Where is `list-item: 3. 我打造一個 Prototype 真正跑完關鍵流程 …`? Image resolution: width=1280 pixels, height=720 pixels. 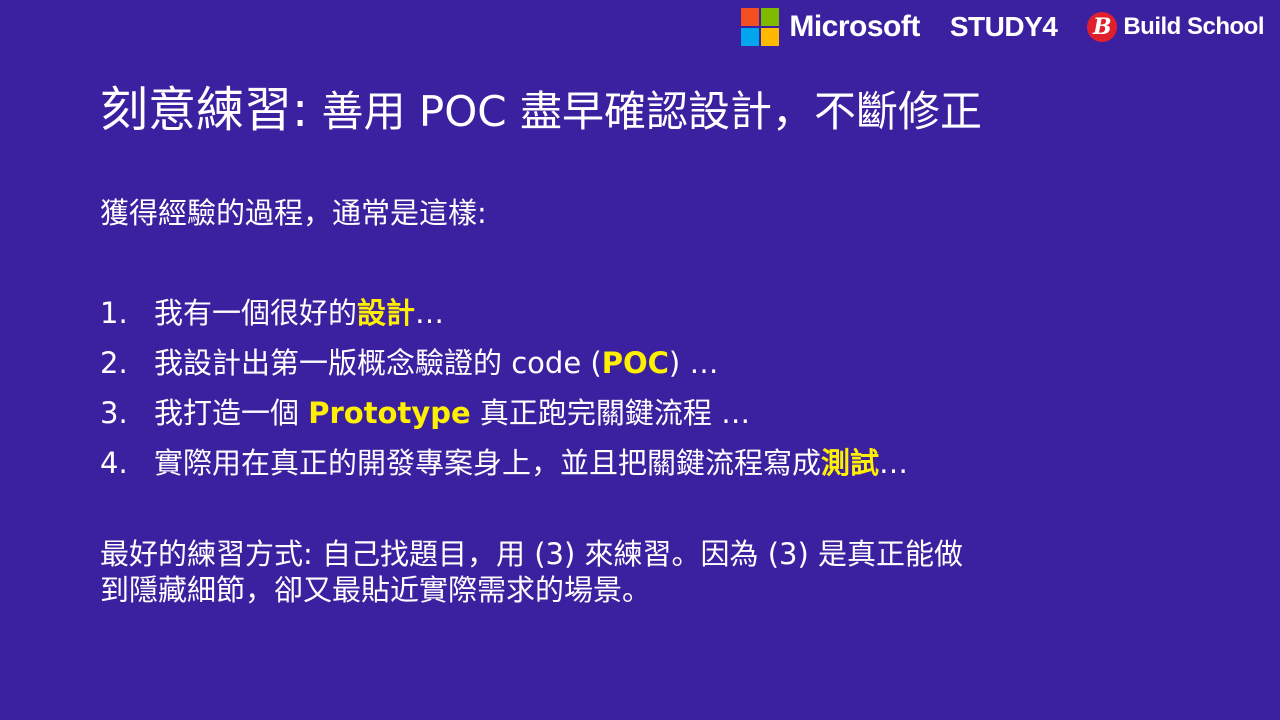
list-item: 3. 我打造一個 Prototype 真正跑完關鍵流程 … is located at coordinates (504, 413).